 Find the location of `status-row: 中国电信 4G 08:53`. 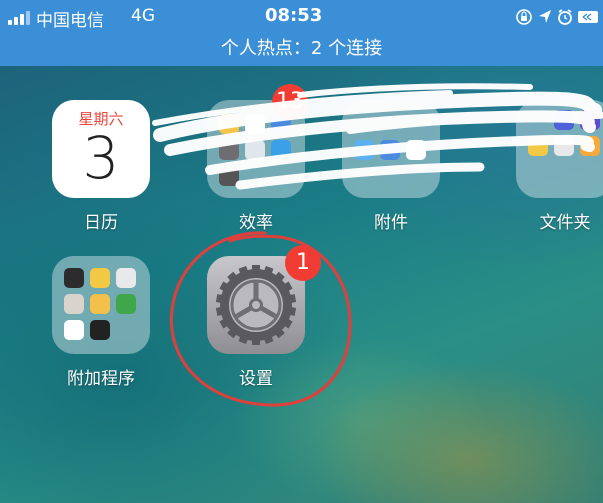

status-row: 中国电信 4G 08:53 is located at coordinates (301, 17).